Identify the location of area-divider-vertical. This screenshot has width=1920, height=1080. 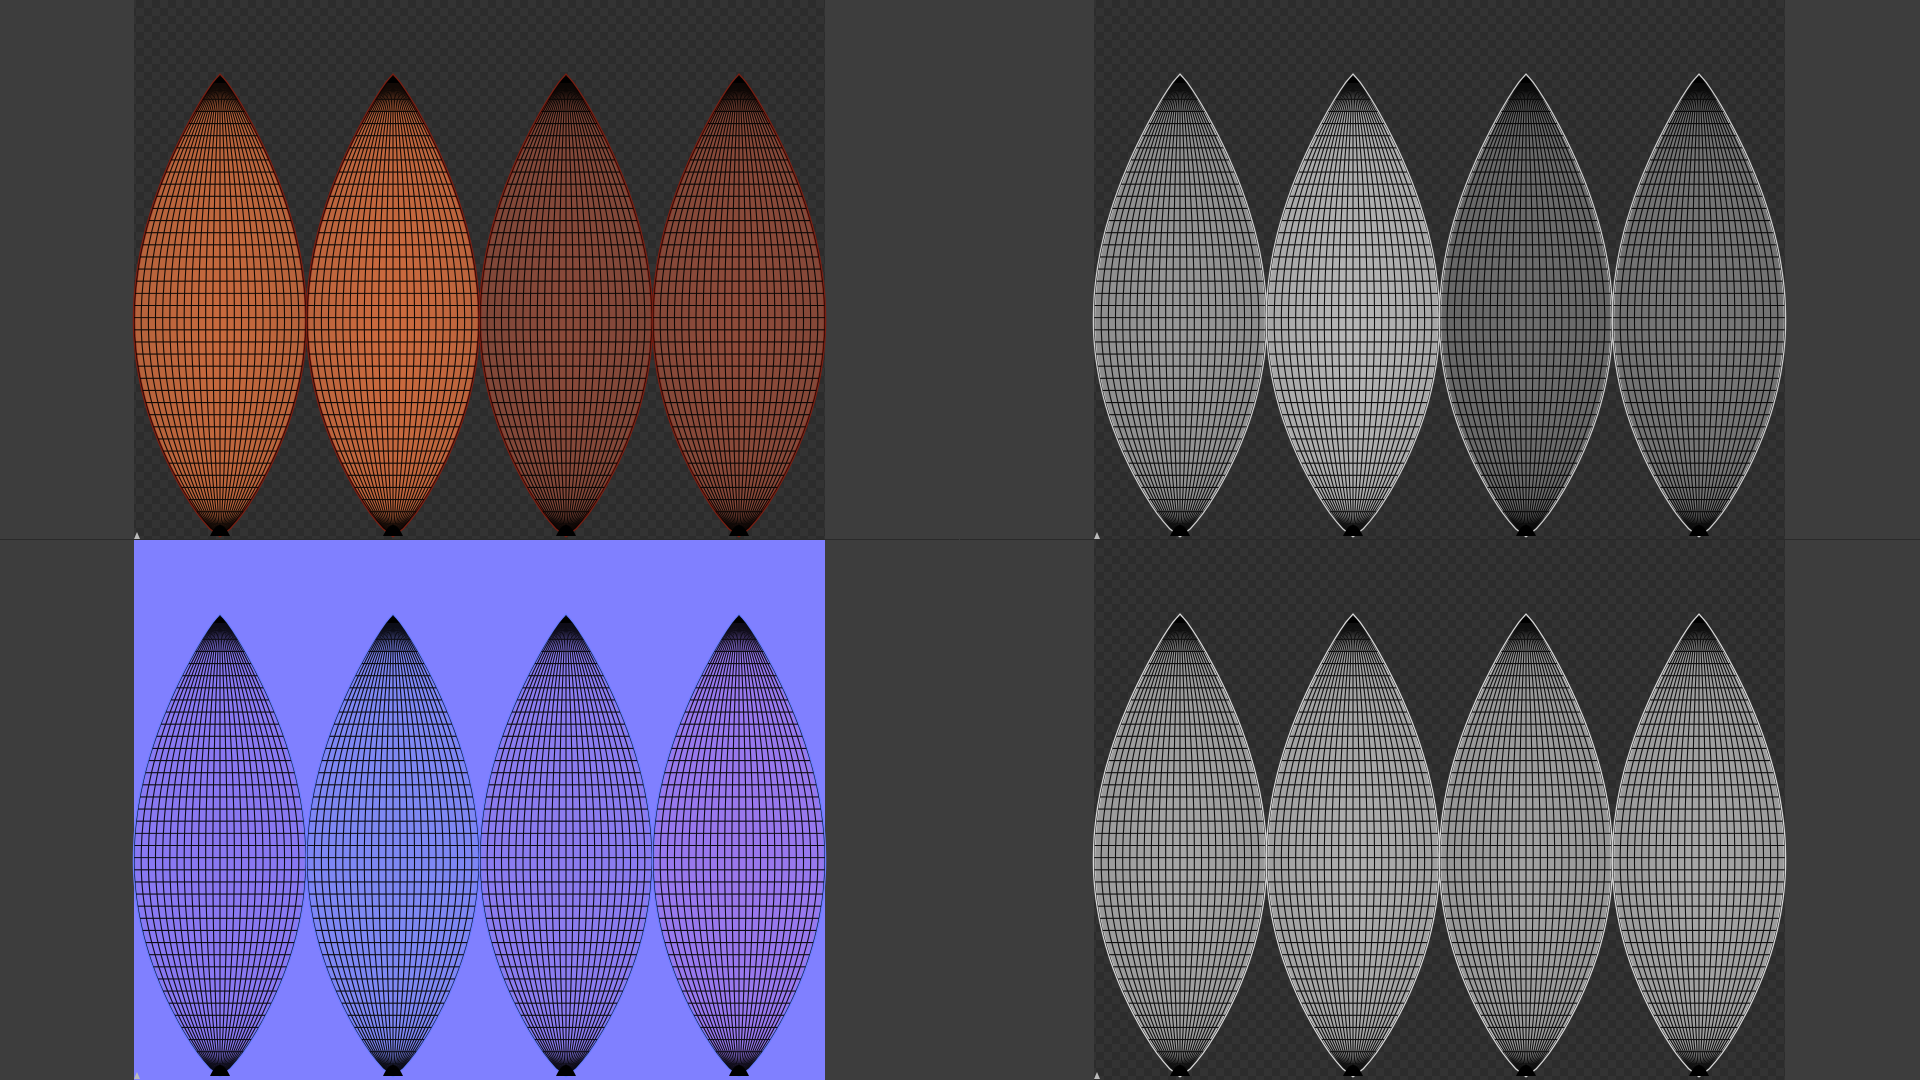
(959, 540).